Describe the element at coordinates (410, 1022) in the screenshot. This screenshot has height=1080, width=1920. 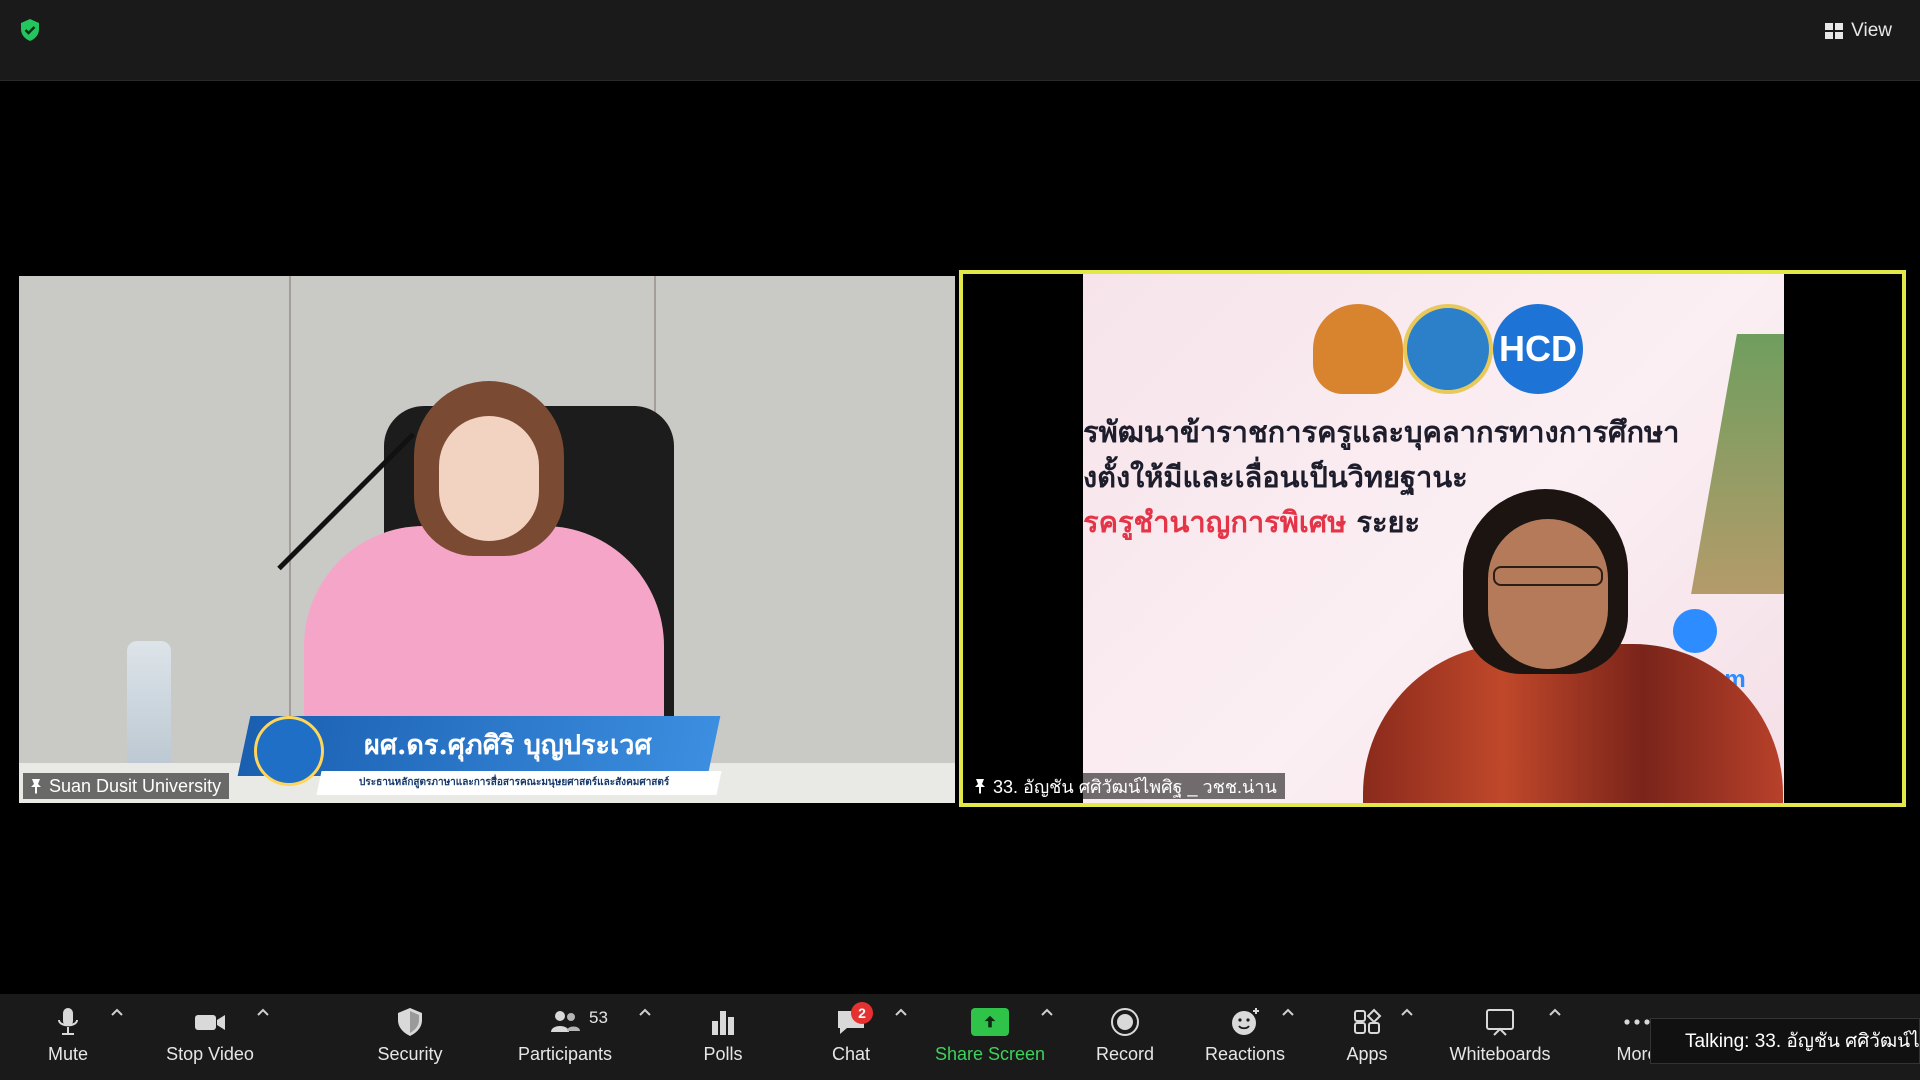
I see `security-shield-icon` at that location.